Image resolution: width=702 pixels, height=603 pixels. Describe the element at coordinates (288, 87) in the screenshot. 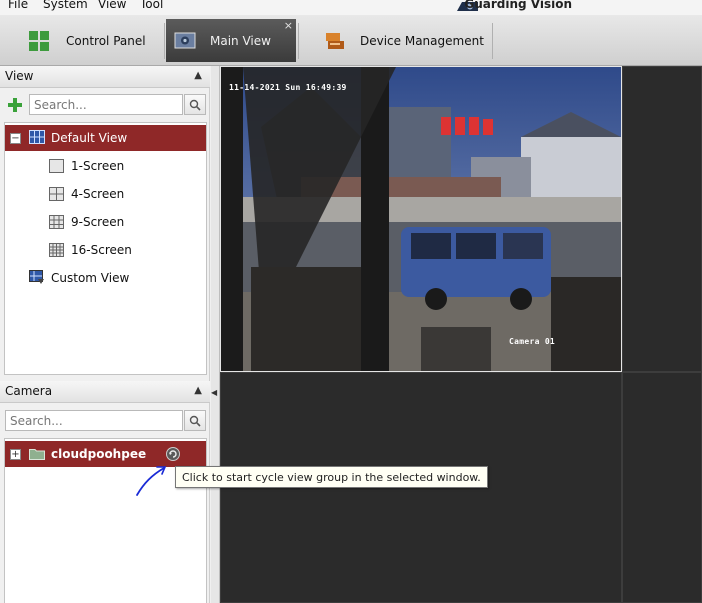

I see `video-timestamp-overlay: 11-14-2021 Sun 16:49:39` at that location.